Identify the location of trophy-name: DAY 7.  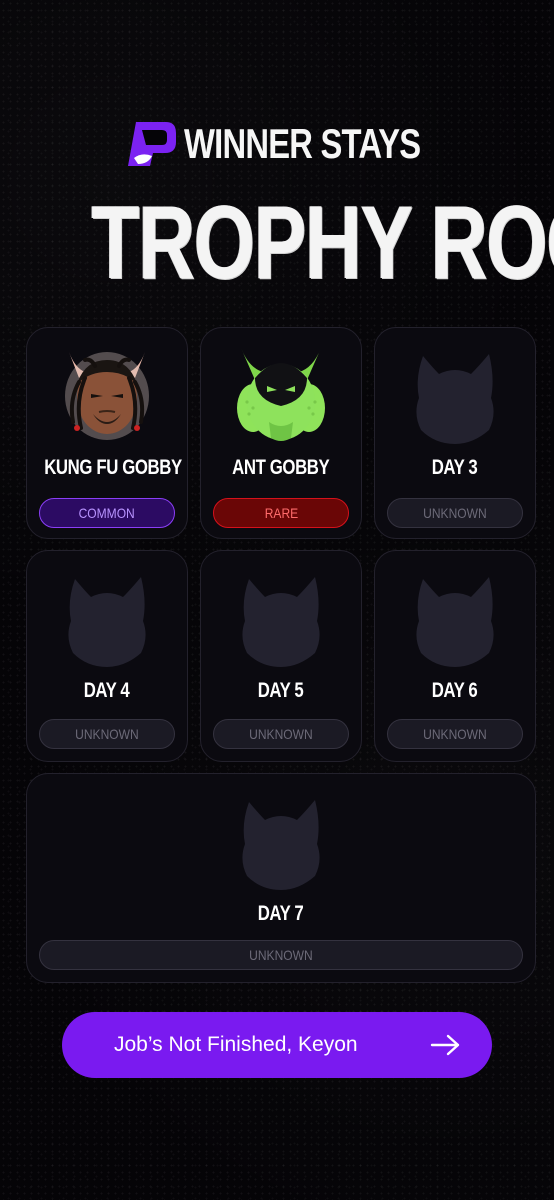
(281, 913).